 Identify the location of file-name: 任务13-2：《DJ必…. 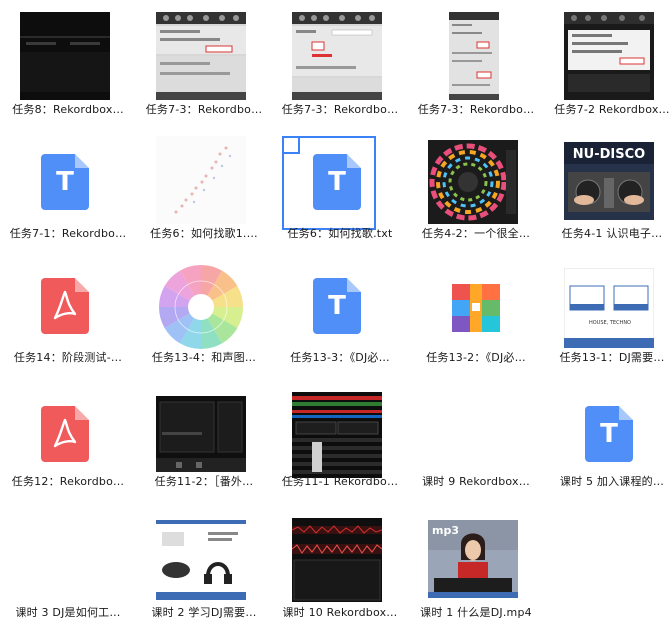
(476, 357).